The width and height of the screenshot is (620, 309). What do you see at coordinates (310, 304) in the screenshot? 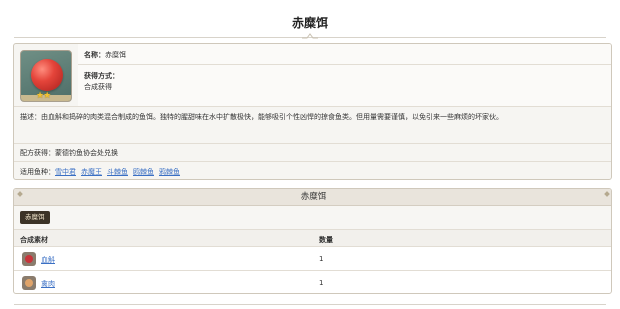
I see `bottom-divider` at bounding box center [310, 304].